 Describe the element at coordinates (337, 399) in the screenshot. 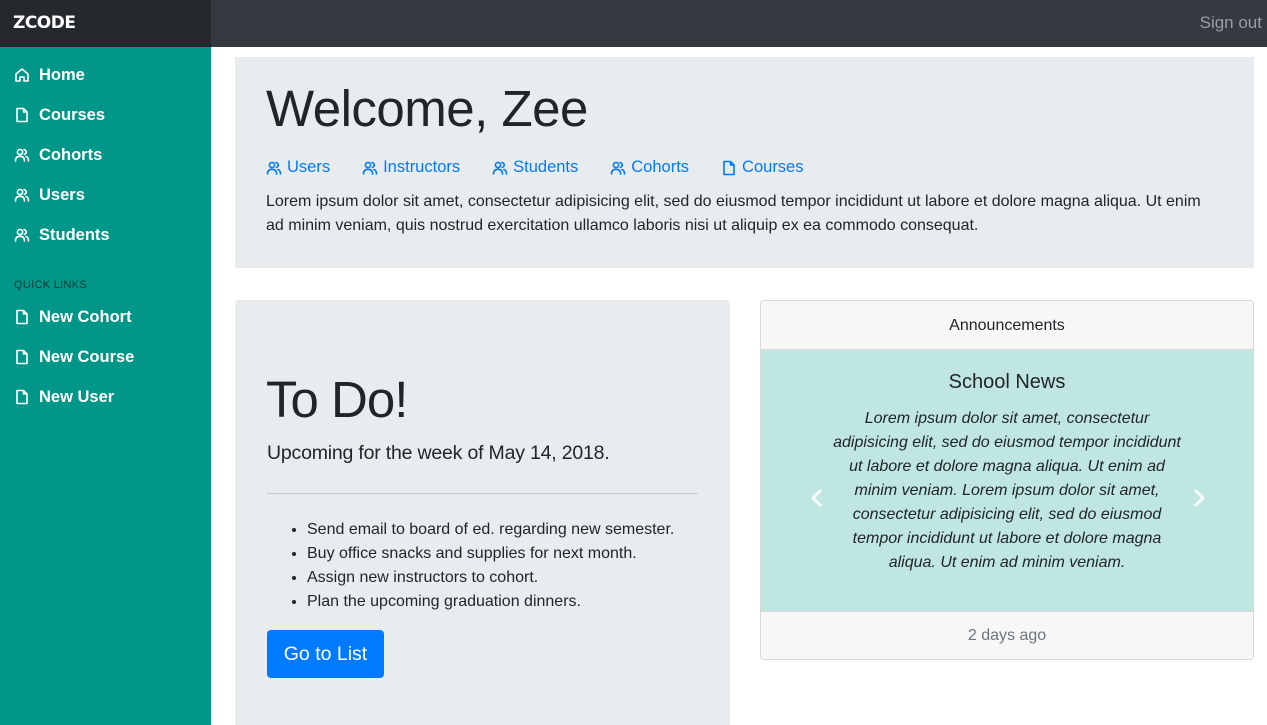

I see `todo-title: To Do!` at that location.